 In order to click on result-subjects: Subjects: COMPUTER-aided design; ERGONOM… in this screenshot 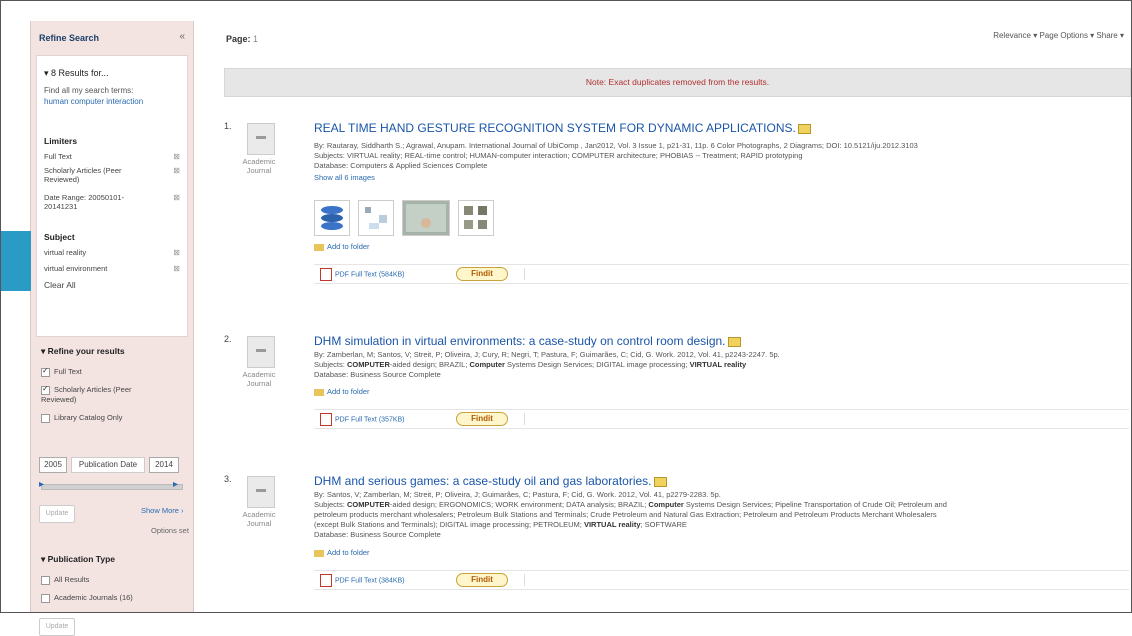, I will do `click(630, 504)`.